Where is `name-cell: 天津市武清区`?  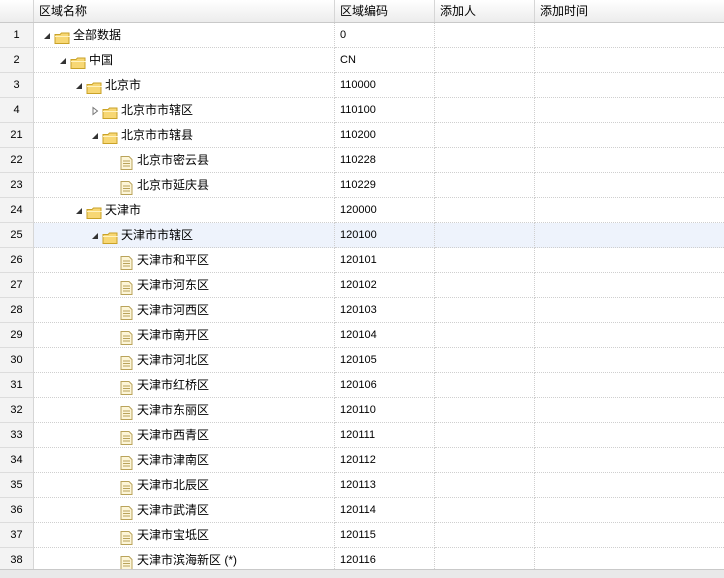 name-cell: 天津市武清区 is located at coordinates (184, 510).